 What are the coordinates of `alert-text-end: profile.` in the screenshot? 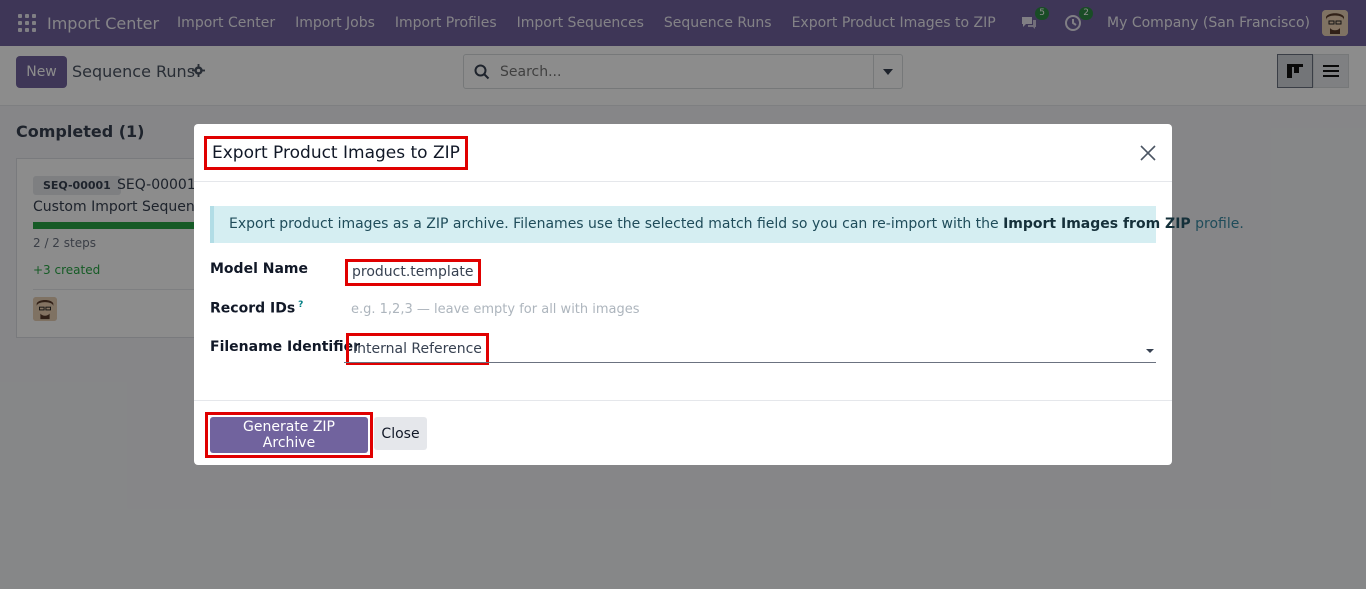 It's located at (1217, 224).